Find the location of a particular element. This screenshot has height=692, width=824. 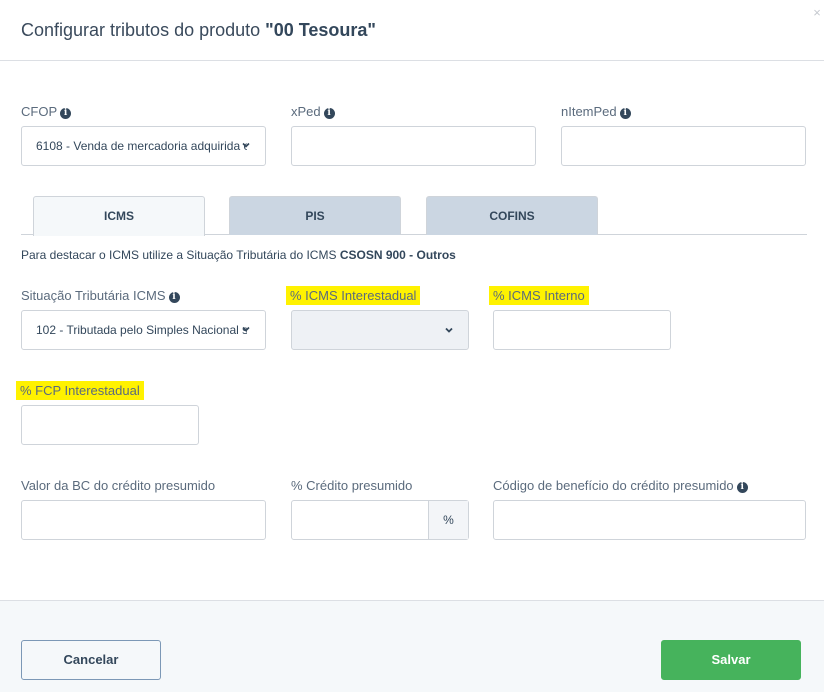

credito-presumido-label: % Crédito presumido is located at coordinates (352, 485).